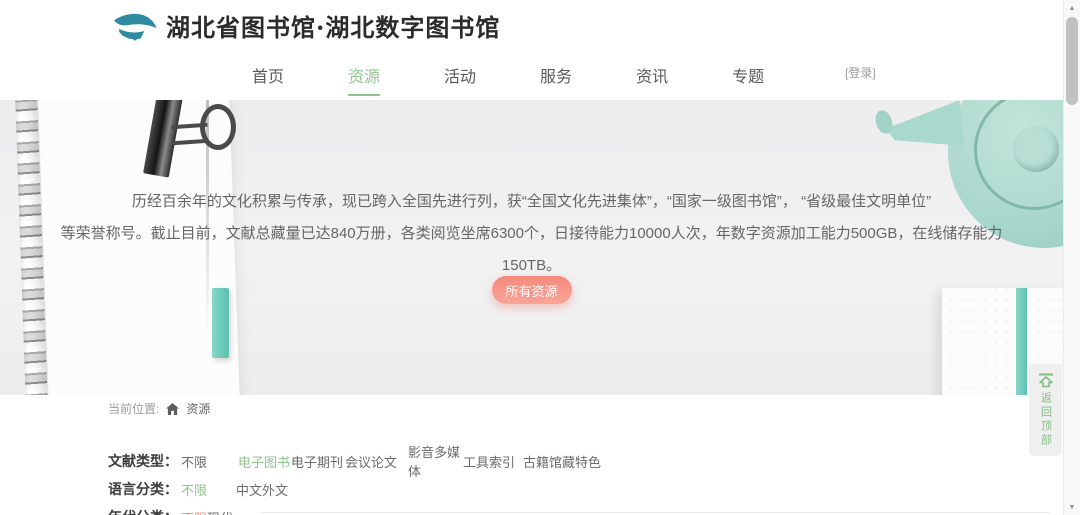 The width and height of the screenshot is (1080, 515). Describe the element at coordinates (860, 72) in the screenshot. I see `login-link: [登录]` at that location.